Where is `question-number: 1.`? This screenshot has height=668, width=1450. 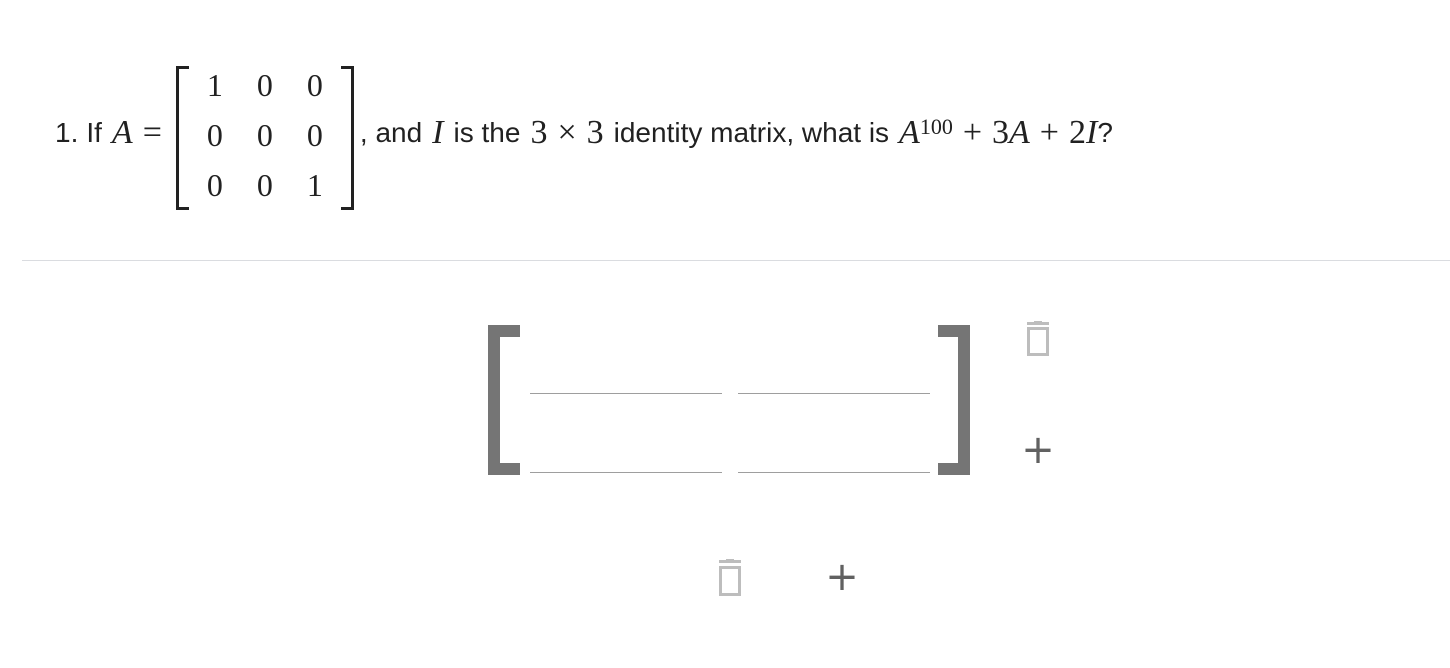 question-number: 1. is located at coordinates (67, 132).